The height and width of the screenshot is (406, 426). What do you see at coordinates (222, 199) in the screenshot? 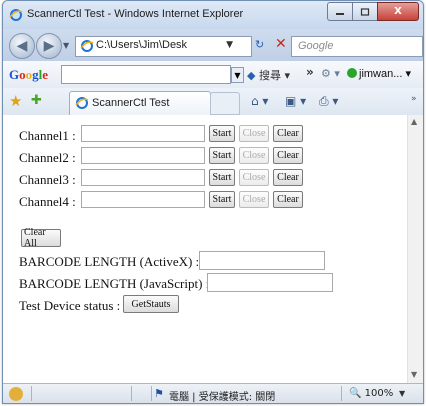
I see `channel4-start-button: Start` at bounding box center [222, 199].